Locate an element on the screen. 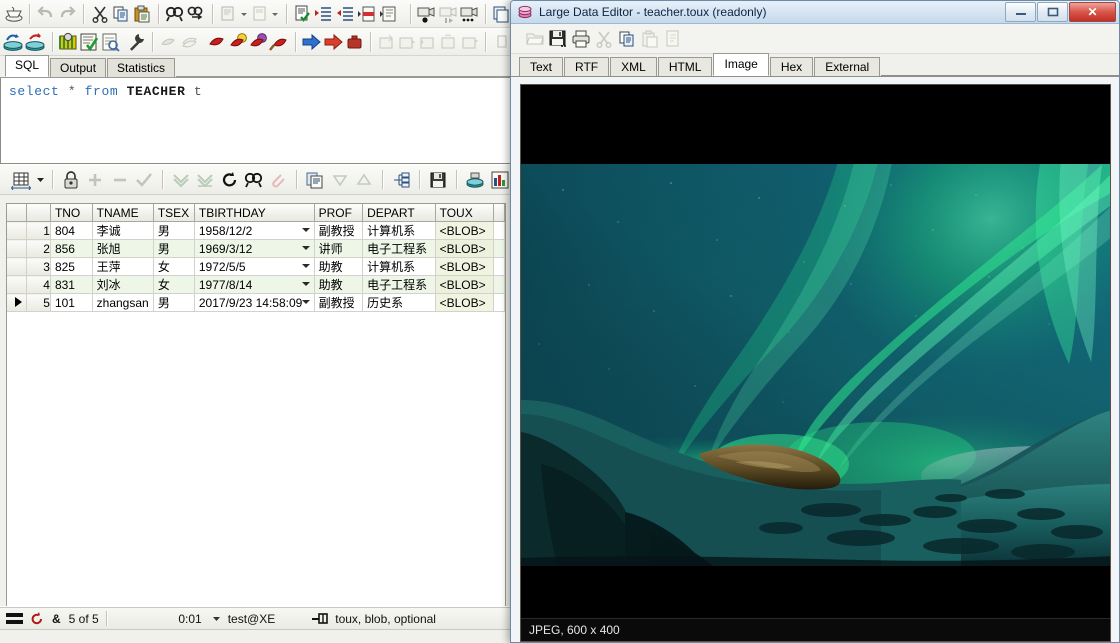  new-window-icon is located at coordinates (227, 13).